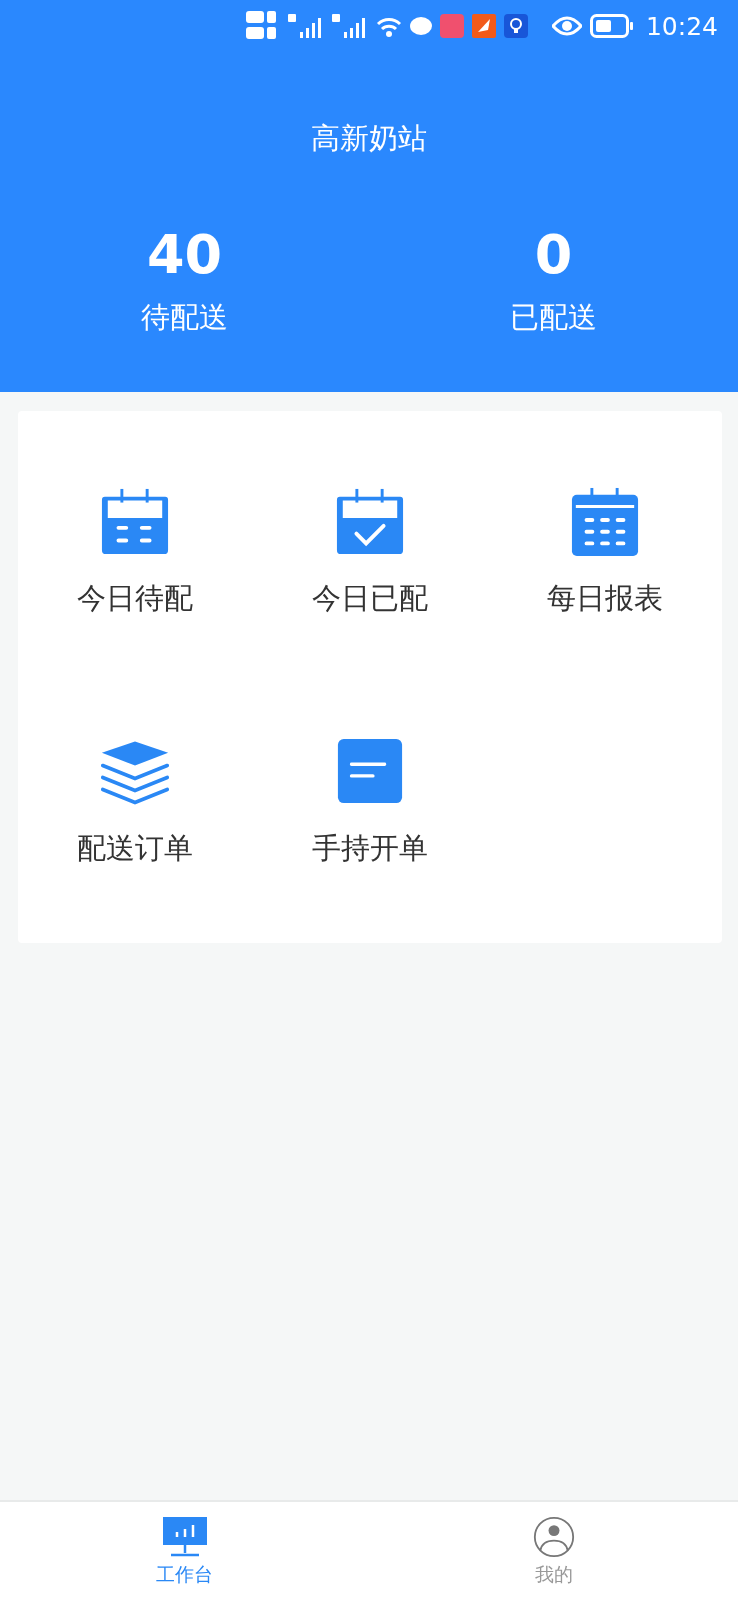 The width and height of the screenshot is (738, 1600). I want to click on shortcut-item: 今日待配, so click(135, 536).